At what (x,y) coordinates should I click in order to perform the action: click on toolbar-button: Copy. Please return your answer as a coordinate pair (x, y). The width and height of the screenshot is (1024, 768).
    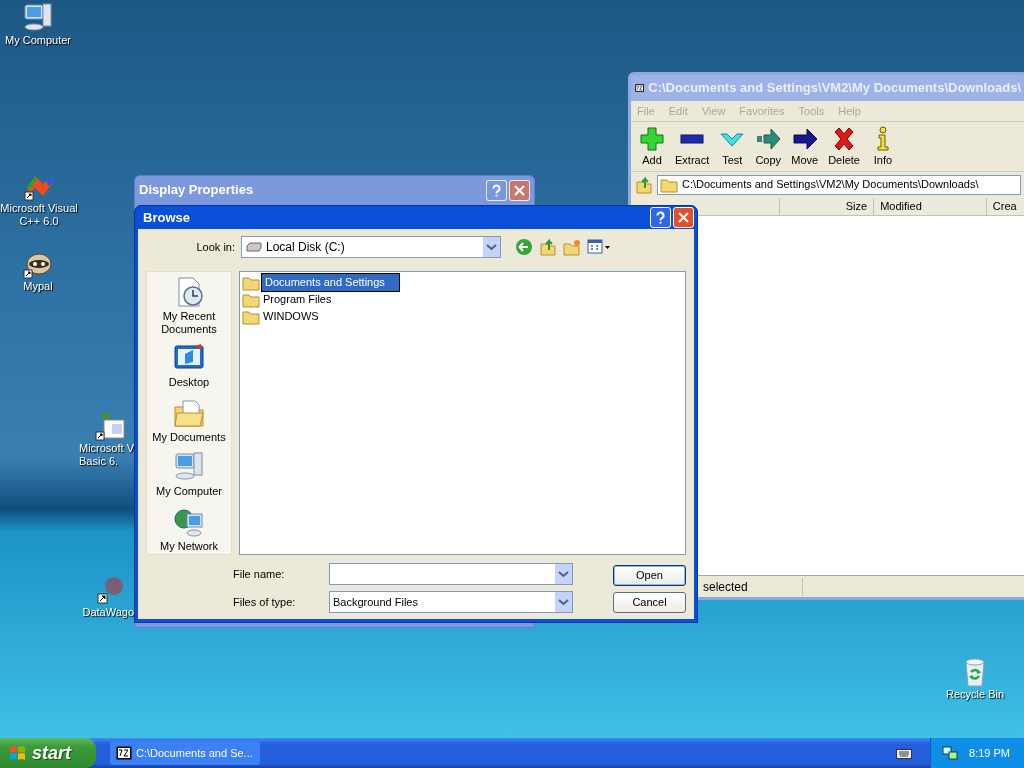
    Looking at the image, I should click on (768, 147).